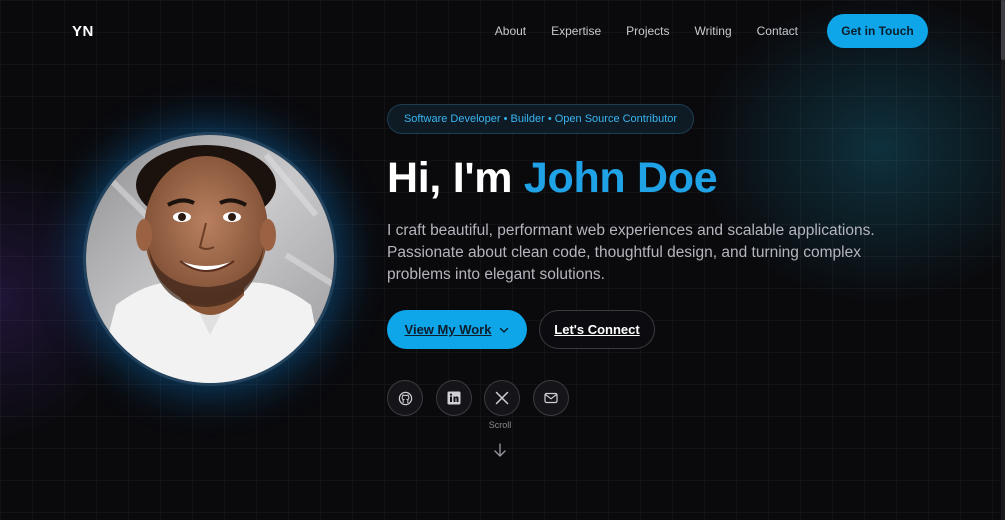 This screenshot has height=520, width=1005. I want to click on email-link, so click(551, 398).